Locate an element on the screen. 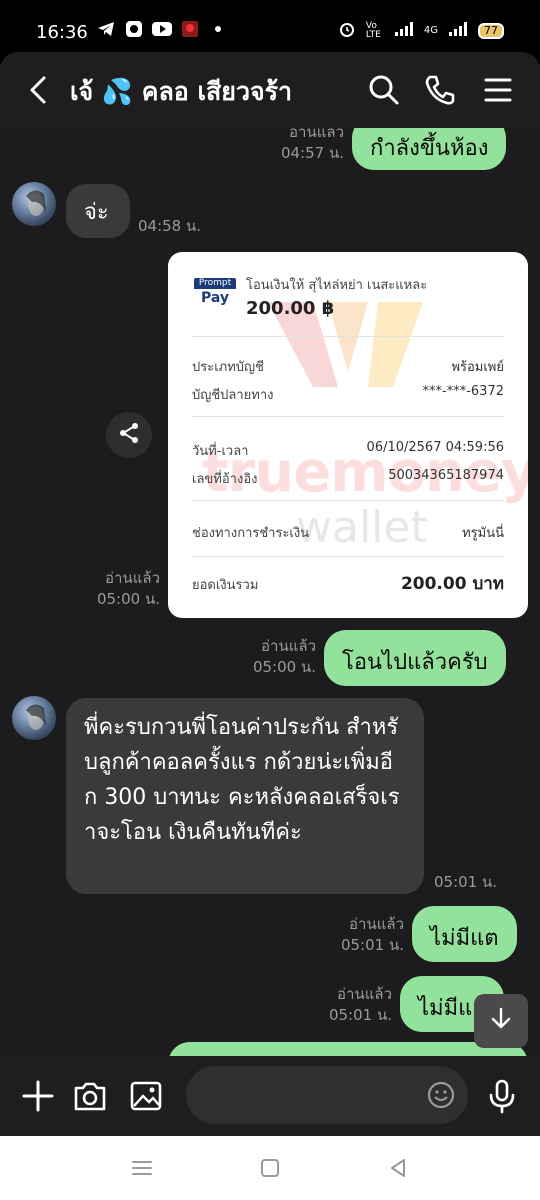 The width and height of the screenshot is (540, 1200). watermark-sub: wallet is located at coordinates (362, 527).